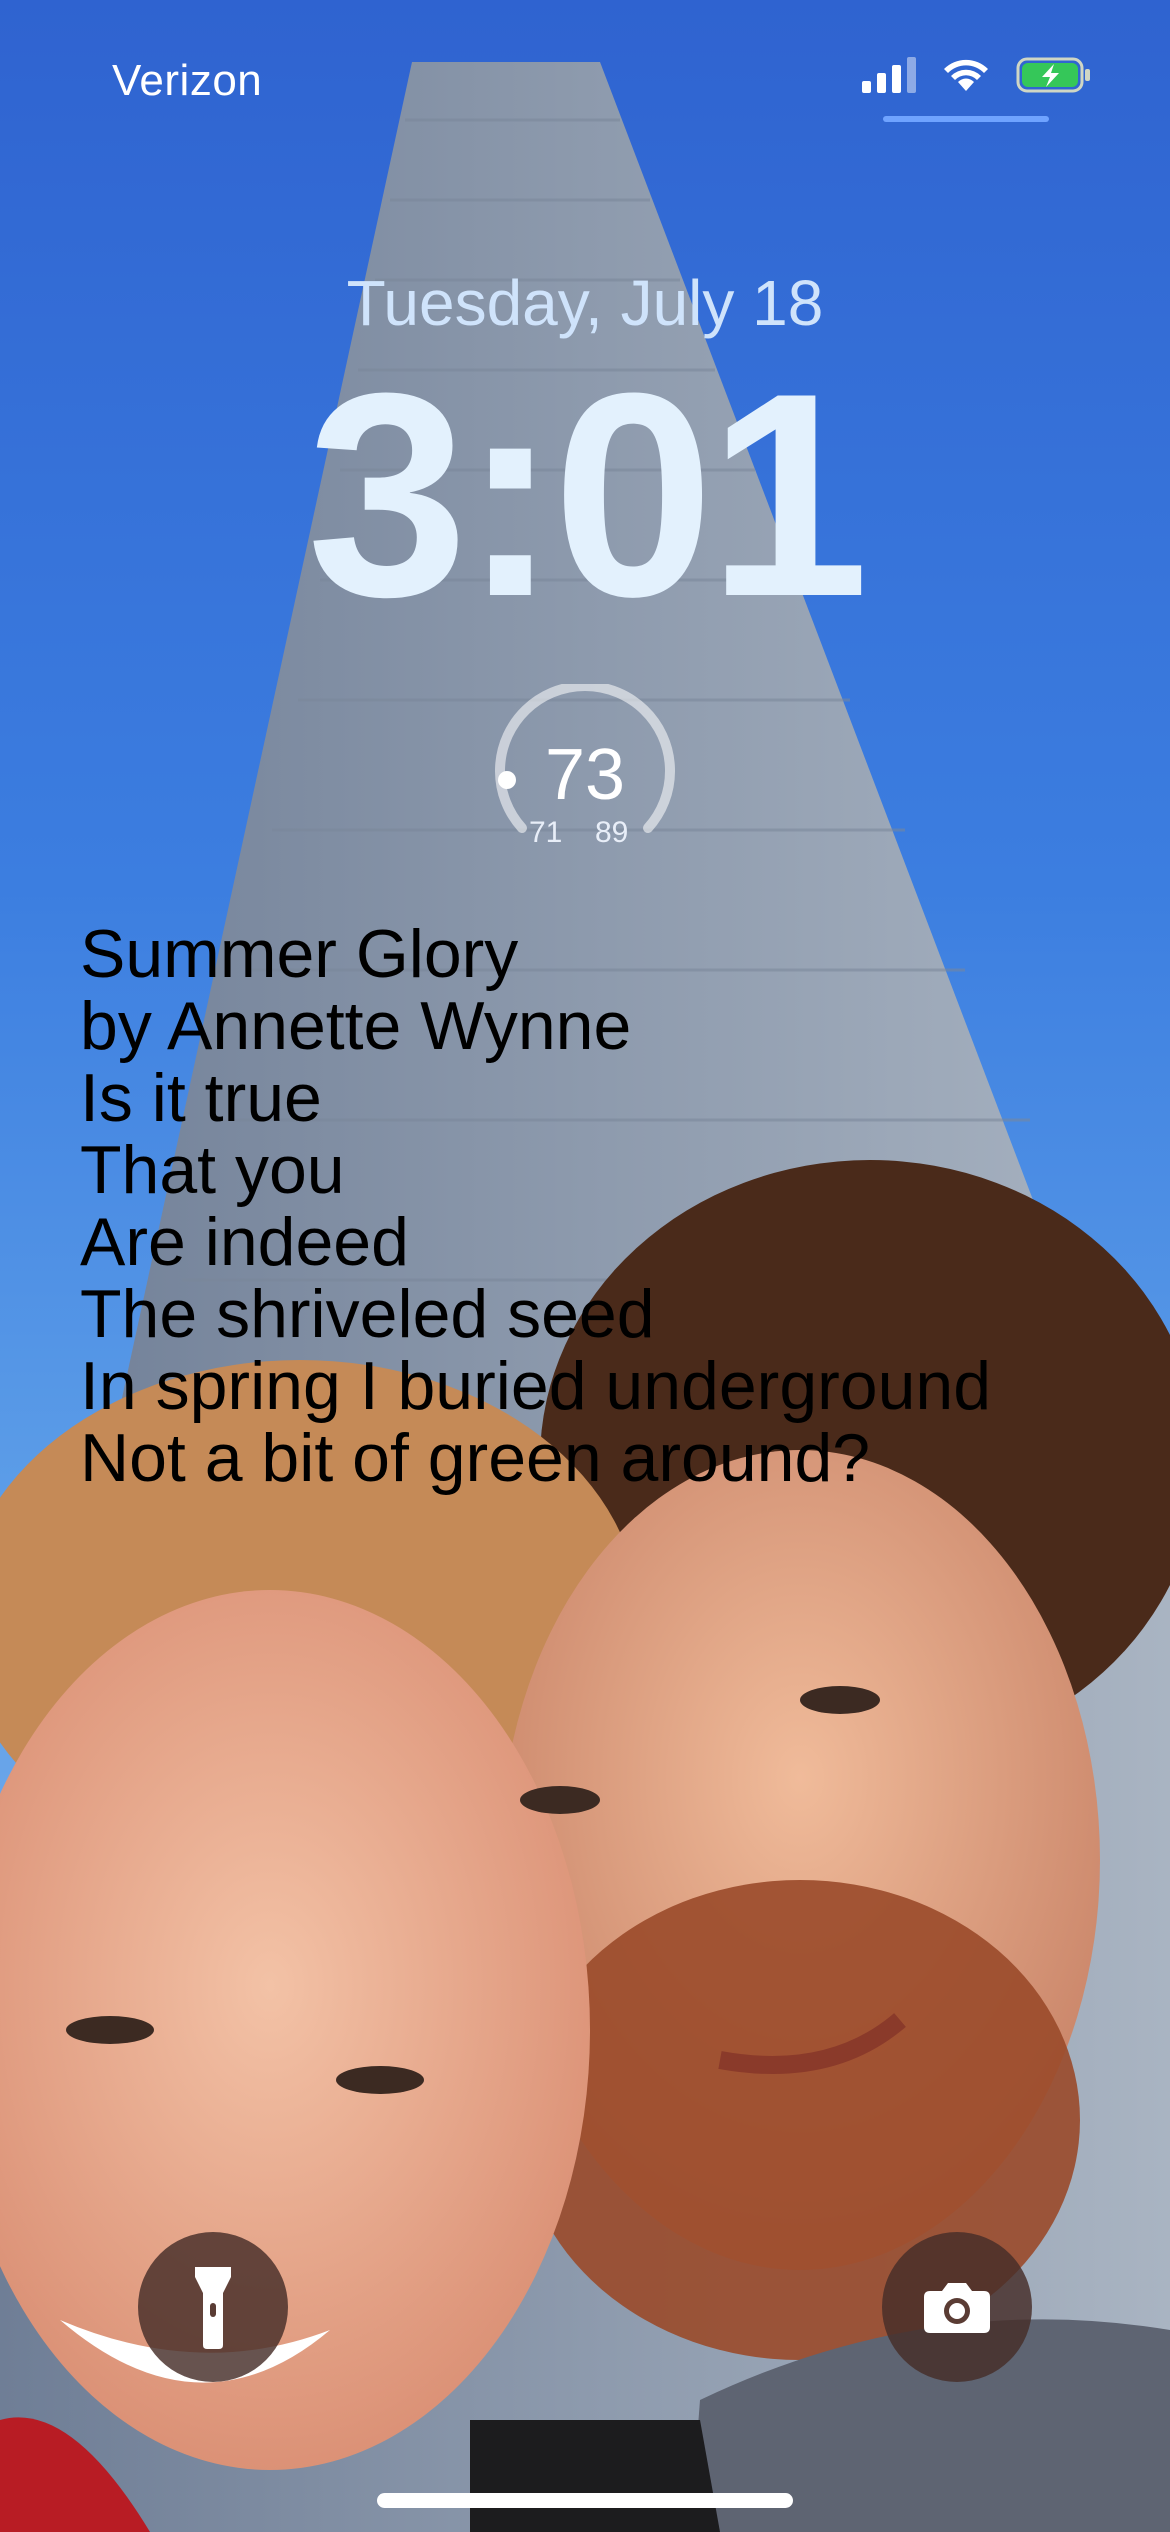  Describe the element at coordinates (475, 1458) in the screenshot. I see `poem-line: Not a bit of green around?` at that location.